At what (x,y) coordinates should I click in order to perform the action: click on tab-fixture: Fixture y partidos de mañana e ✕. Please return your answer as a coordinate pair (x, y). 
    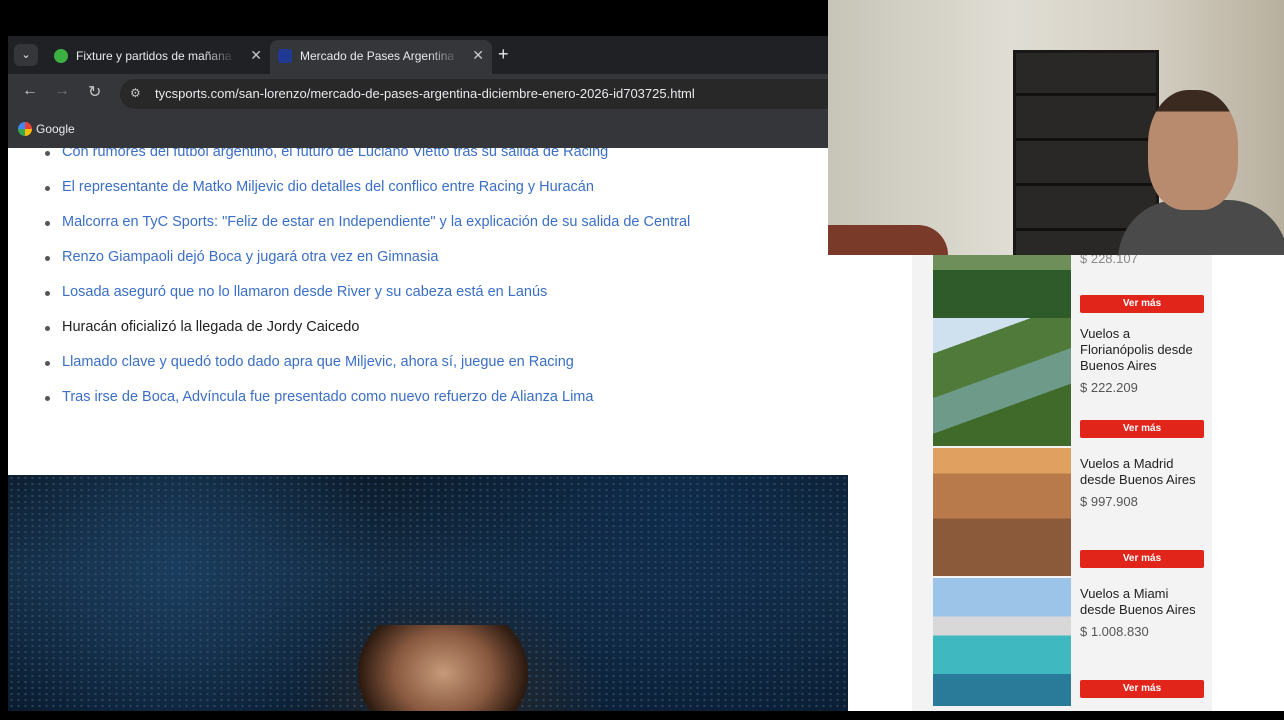
    Looking at the image, I should click on (158, 57).